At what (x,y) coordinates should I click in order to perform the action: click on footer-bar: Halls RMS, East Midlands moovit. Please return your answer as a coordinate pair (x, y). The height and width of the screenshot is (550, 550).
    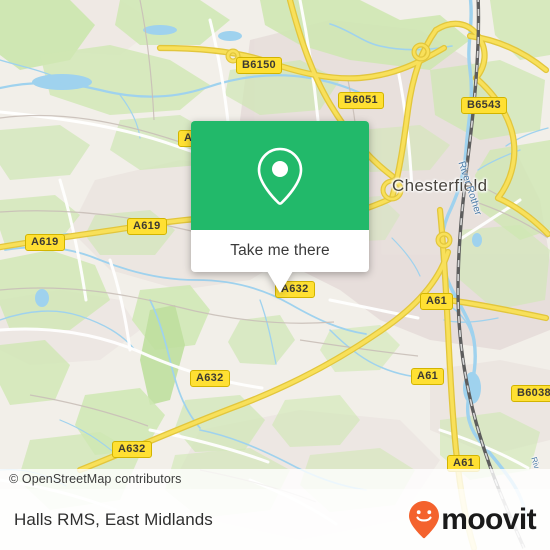
    Looking at the image, I should click on (275, 519).